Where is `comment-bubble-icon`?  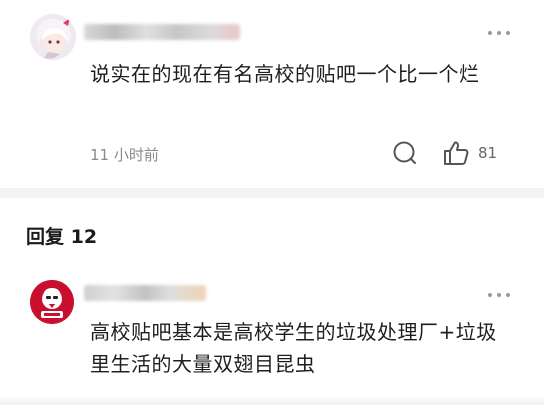
comment-bubble-icon is located at coordinates (404, 152).